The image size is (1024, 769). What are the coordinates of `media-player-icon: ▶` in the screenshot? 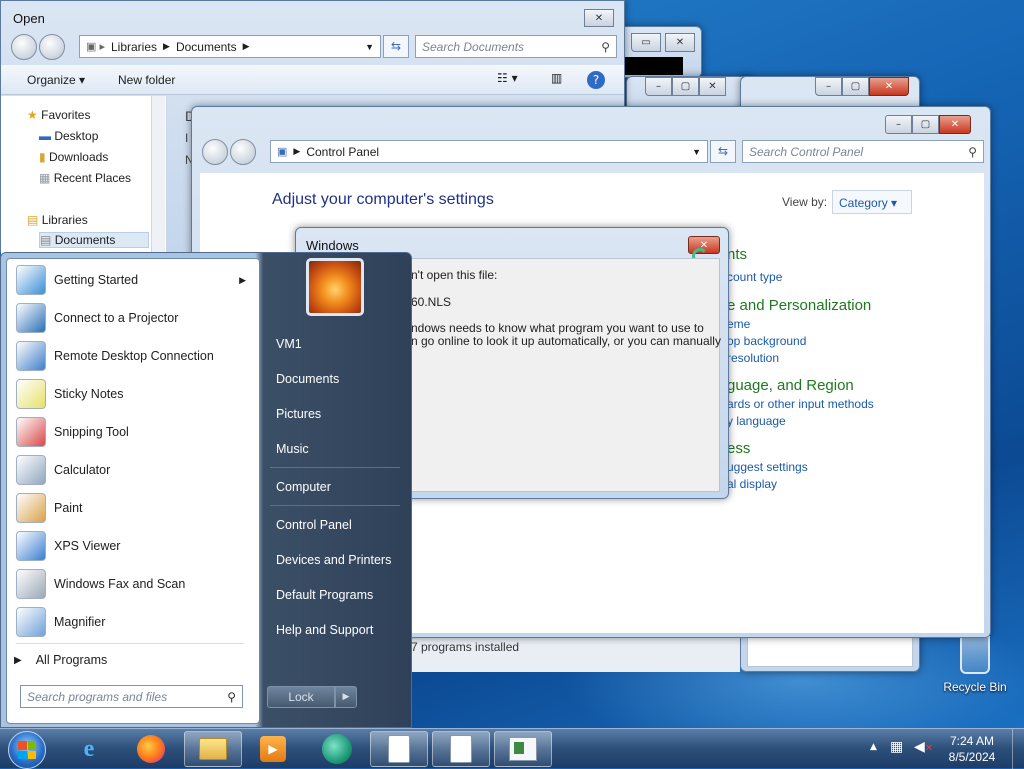 It's located at (273, 749).